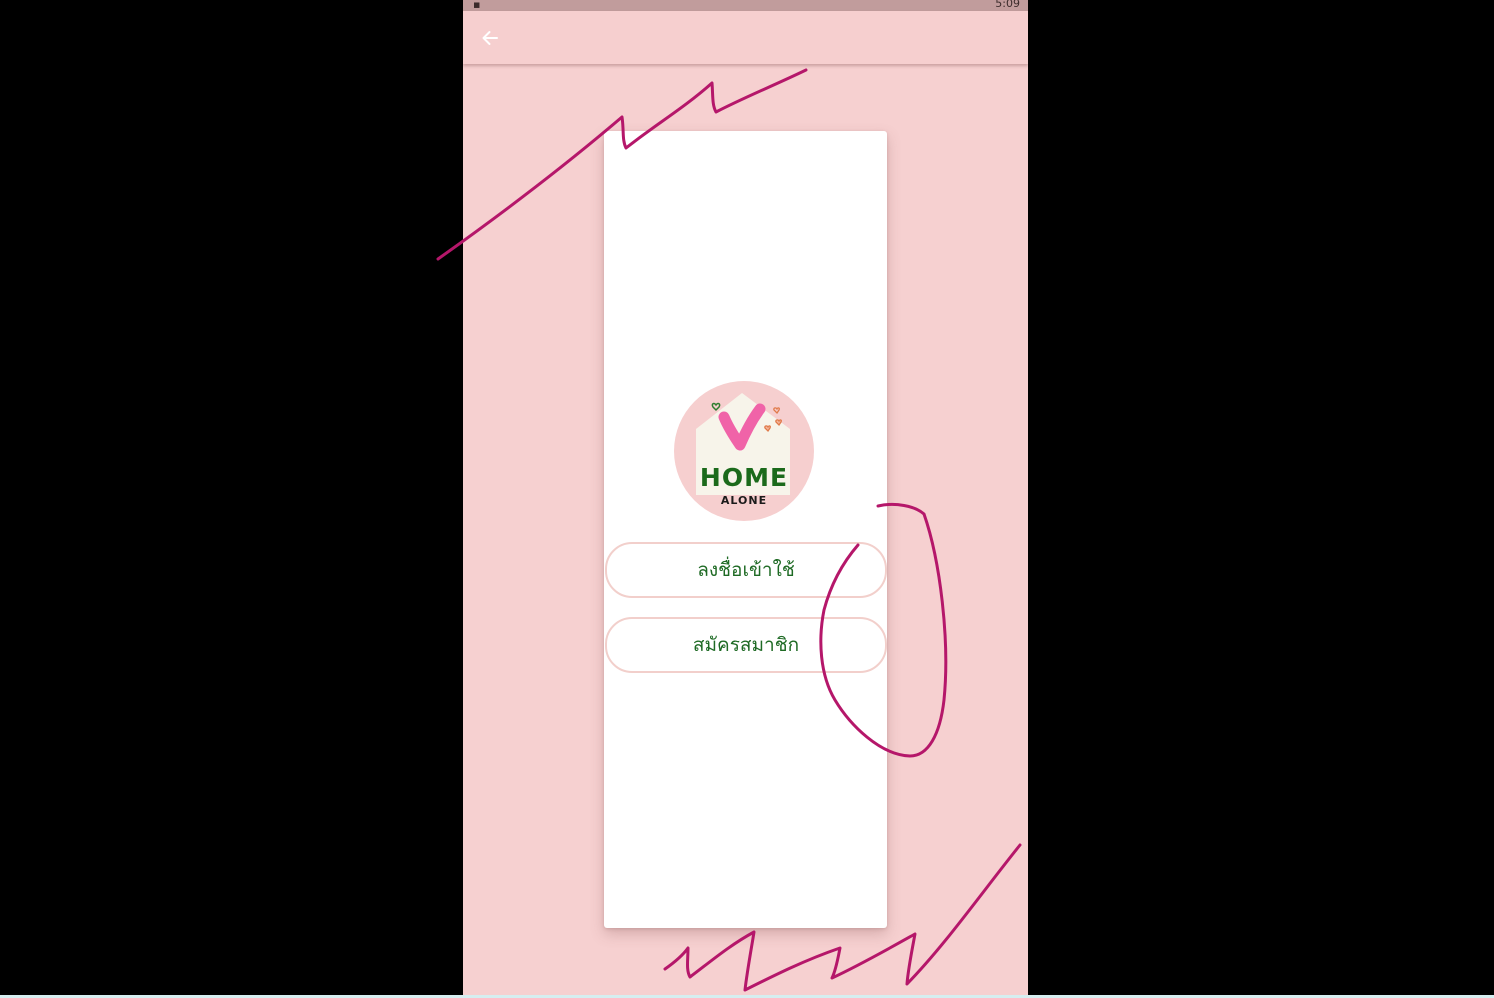 The height and width of the screenshot is (998, 1494). Describe the element at coordinates (745, 5) in the screenshot. I see `status-bar: ▪ 5:09` at that location.